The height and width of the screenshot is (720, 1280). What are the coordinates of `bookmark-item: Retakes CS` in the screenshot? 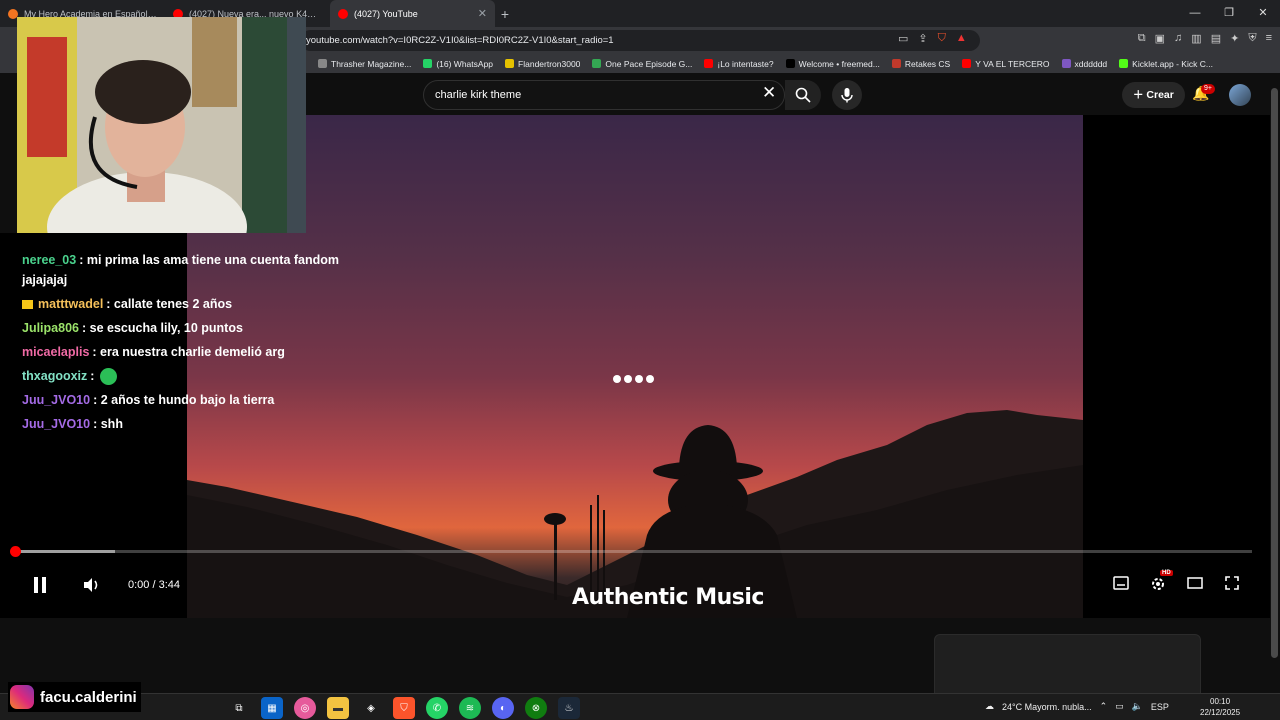 It's located at (920, 64).